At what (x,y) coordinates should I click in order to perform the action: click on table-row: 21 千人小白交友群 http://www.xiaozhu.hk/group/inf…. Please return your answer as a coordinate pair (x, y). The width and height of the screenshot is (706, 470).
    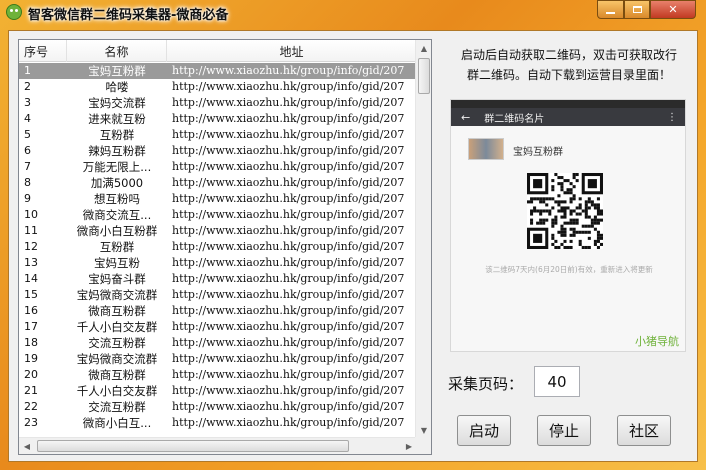
    Looking at the image, I should click on (218, 391).